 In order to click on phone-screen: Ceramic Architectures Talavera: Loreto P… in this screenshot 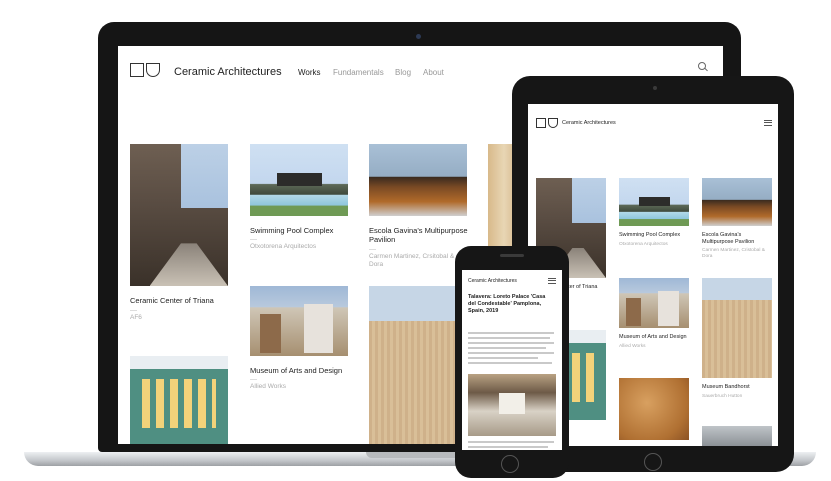, I will do `click(512, 360)`.